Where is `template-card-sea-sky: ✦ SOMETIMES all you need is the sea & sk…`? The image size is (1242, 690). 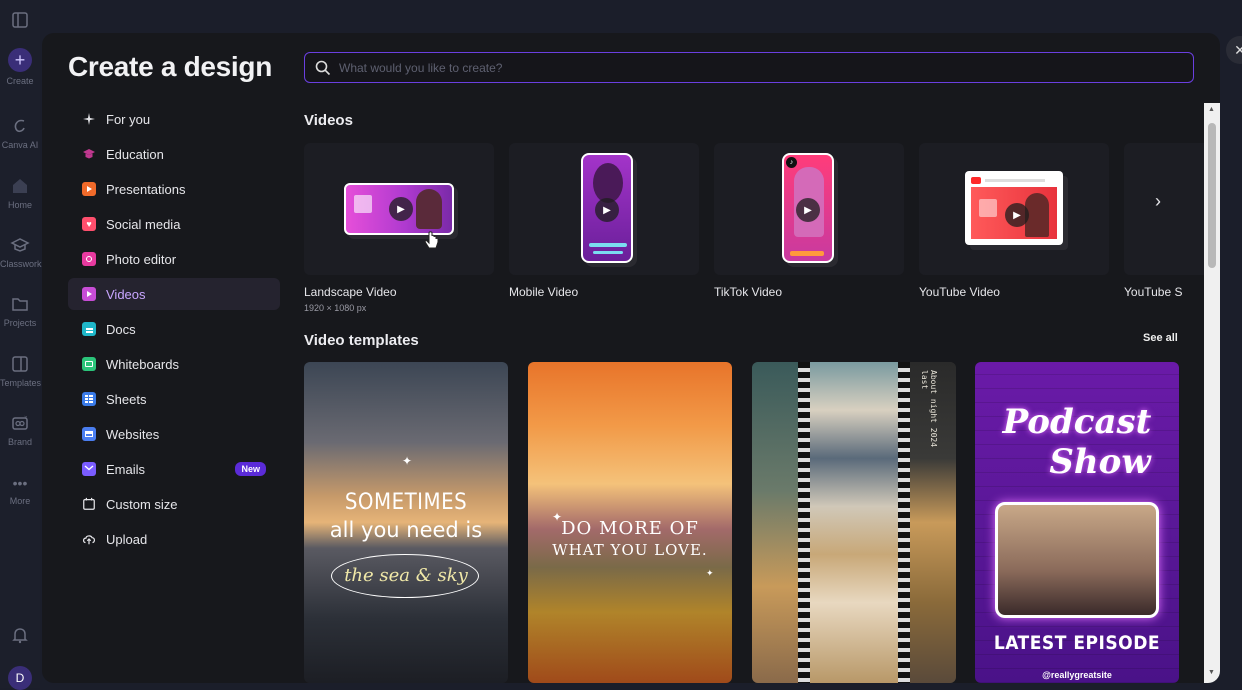 template-card-sea-sky: ✦ SOMETIMES all you need is the sea & sk… is located at coordinates (406, 522).